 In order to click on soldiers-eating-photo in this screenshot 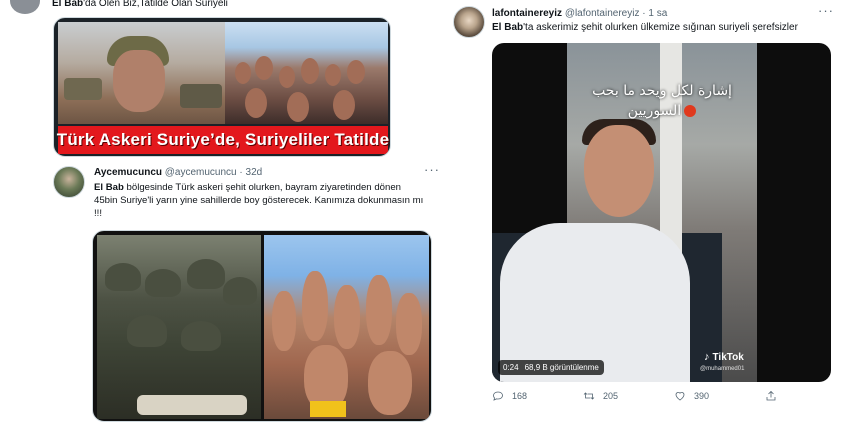, I will do `click(179, 327)`.